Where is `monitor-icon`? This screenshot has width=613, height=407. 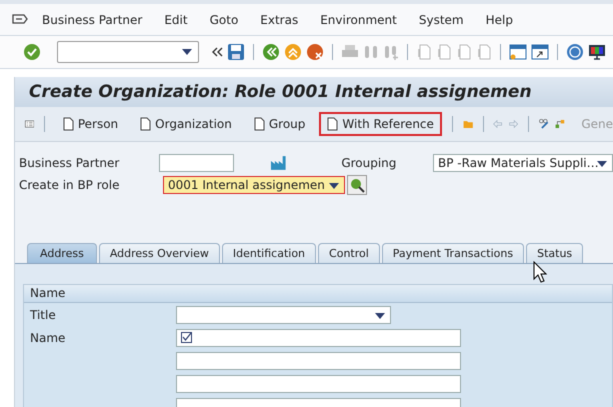 monitor-icon is located at coordinates (597, 52).